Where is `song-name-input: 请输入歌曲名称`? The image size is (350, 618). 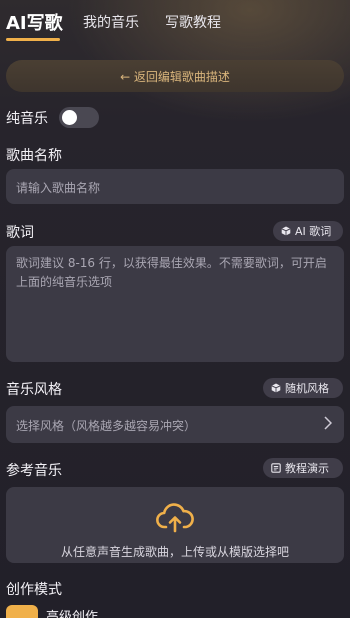
song-name-input: 请输入歌曲名称 is located at coordinates (175, 186).